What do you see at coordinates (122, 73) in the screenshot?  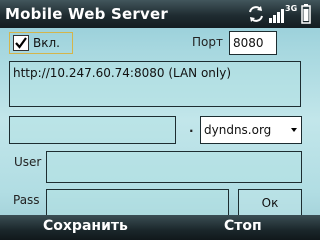 I see `server-url-text: http://10.247.60.74:8080 (LAN only)` at bounding box center [122, 73].